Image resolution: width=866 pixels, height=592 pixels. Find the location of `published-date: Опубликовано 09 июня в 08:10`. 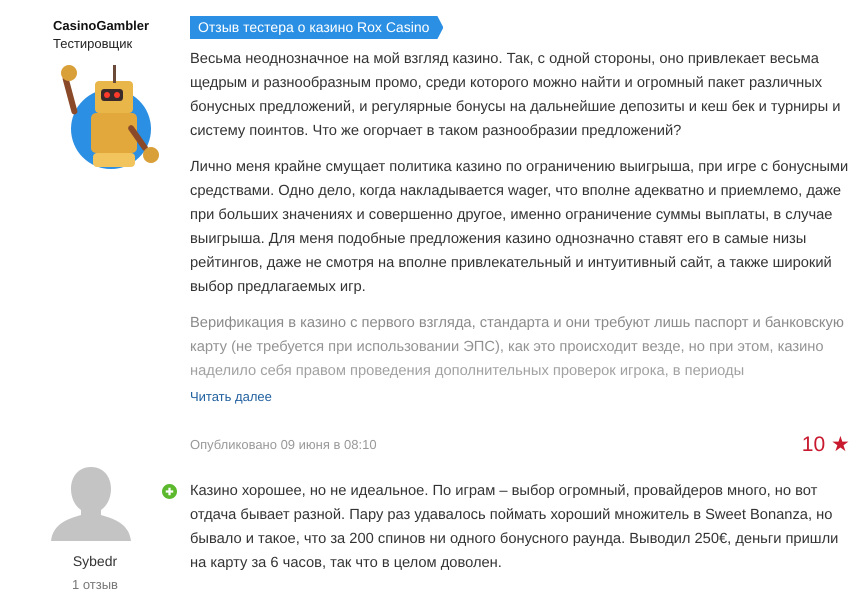

published-date: Опубликовано 09 июня в 08:10 is located at coordinates (283, 444).